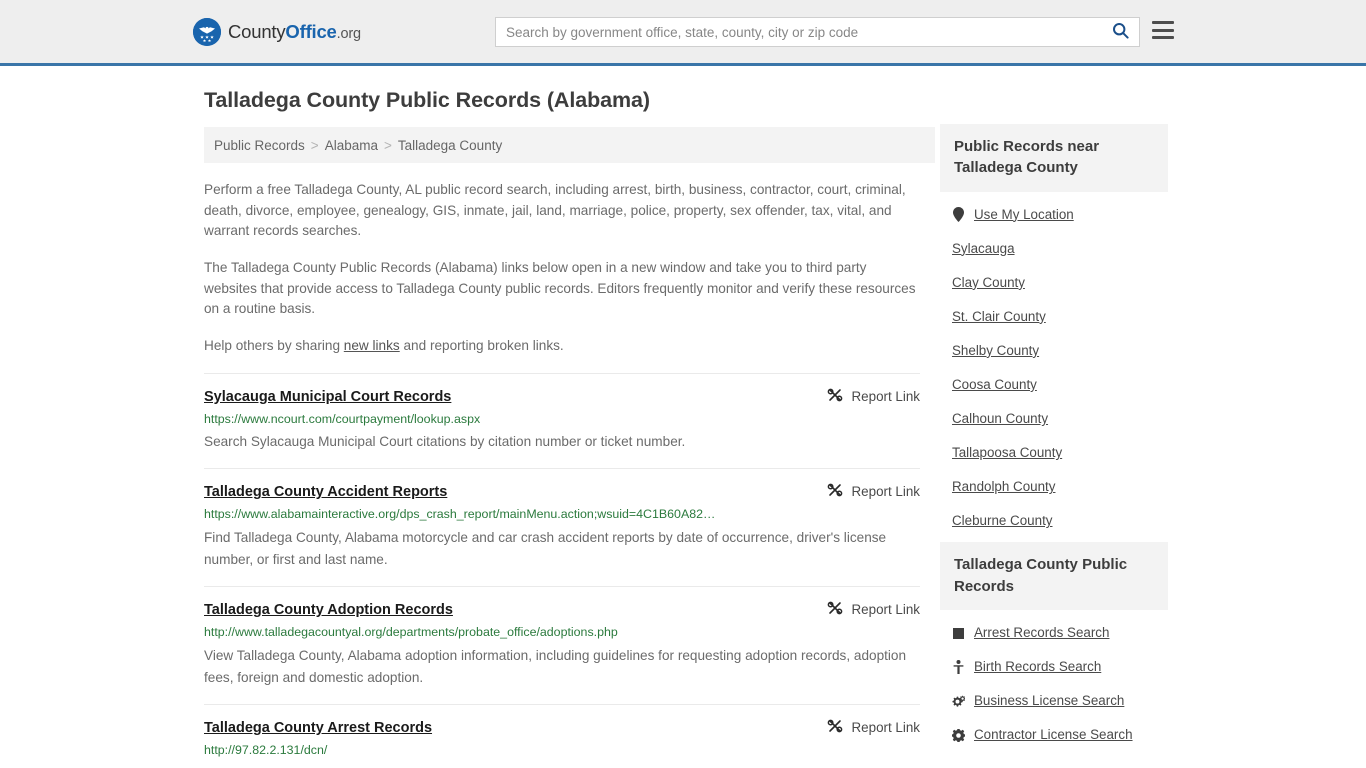 The image size is (1366, 768). I want to click on sidebar-link: Contractor License Search, so click(1053, 735).